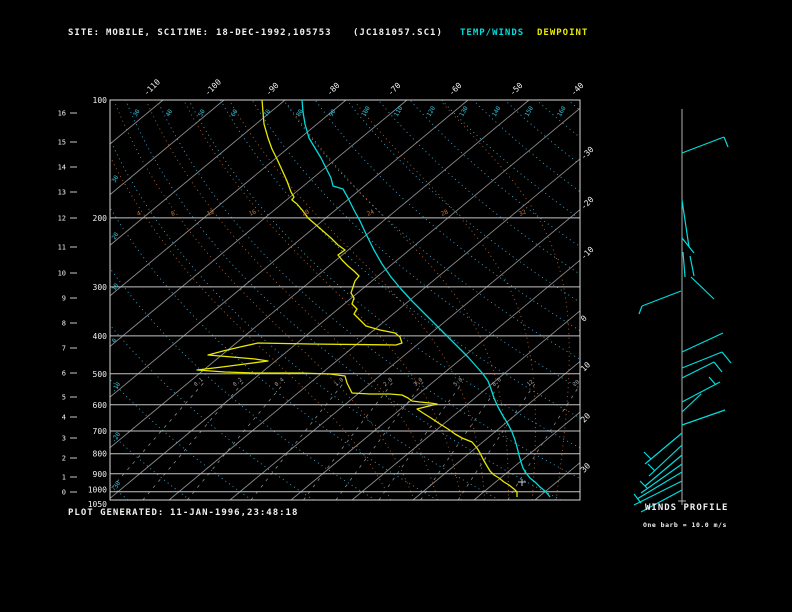 Image resolution: width=792 pixels, height=612 pixels. Describe the element at coordinates (685, 525) in the screenshot. I see `winds-profile-subtitle: One barb = 10.0 m/s` at that location.